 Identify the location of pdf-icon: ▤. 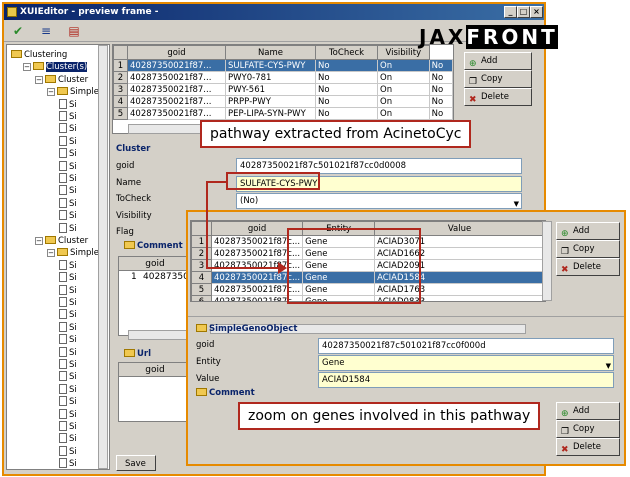
(74, 31).